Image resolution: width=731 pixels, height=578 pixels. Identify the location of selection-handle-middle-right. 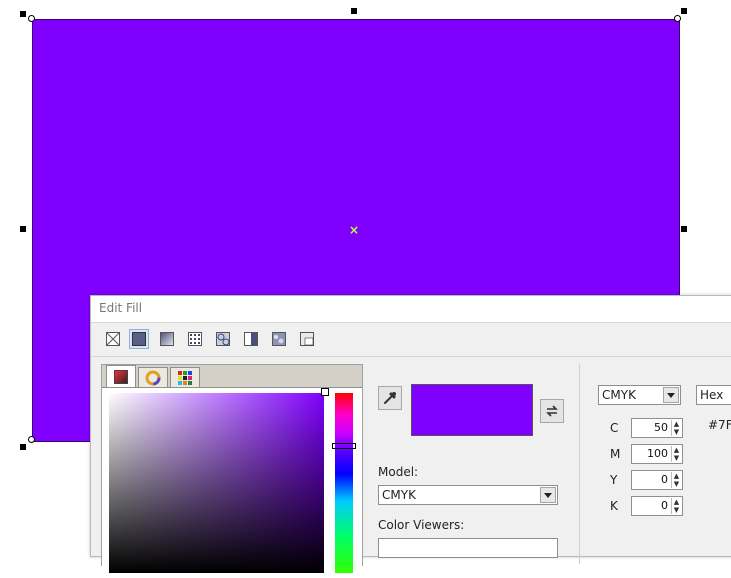
(684, 229).